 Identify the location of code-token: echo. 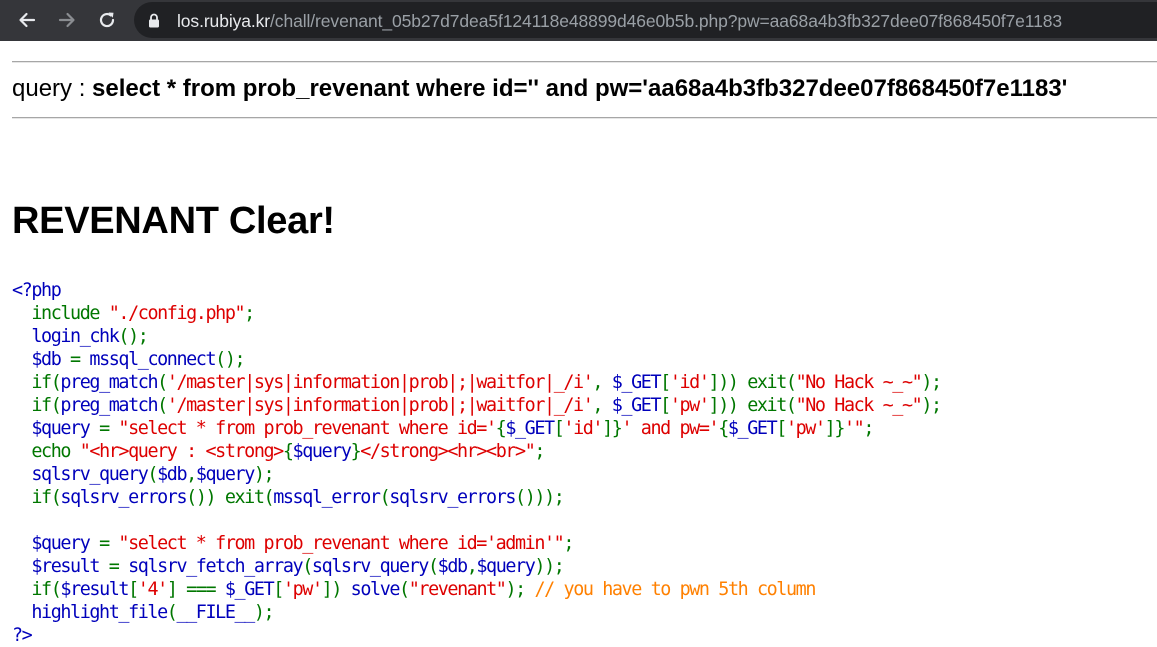
(55, 451).